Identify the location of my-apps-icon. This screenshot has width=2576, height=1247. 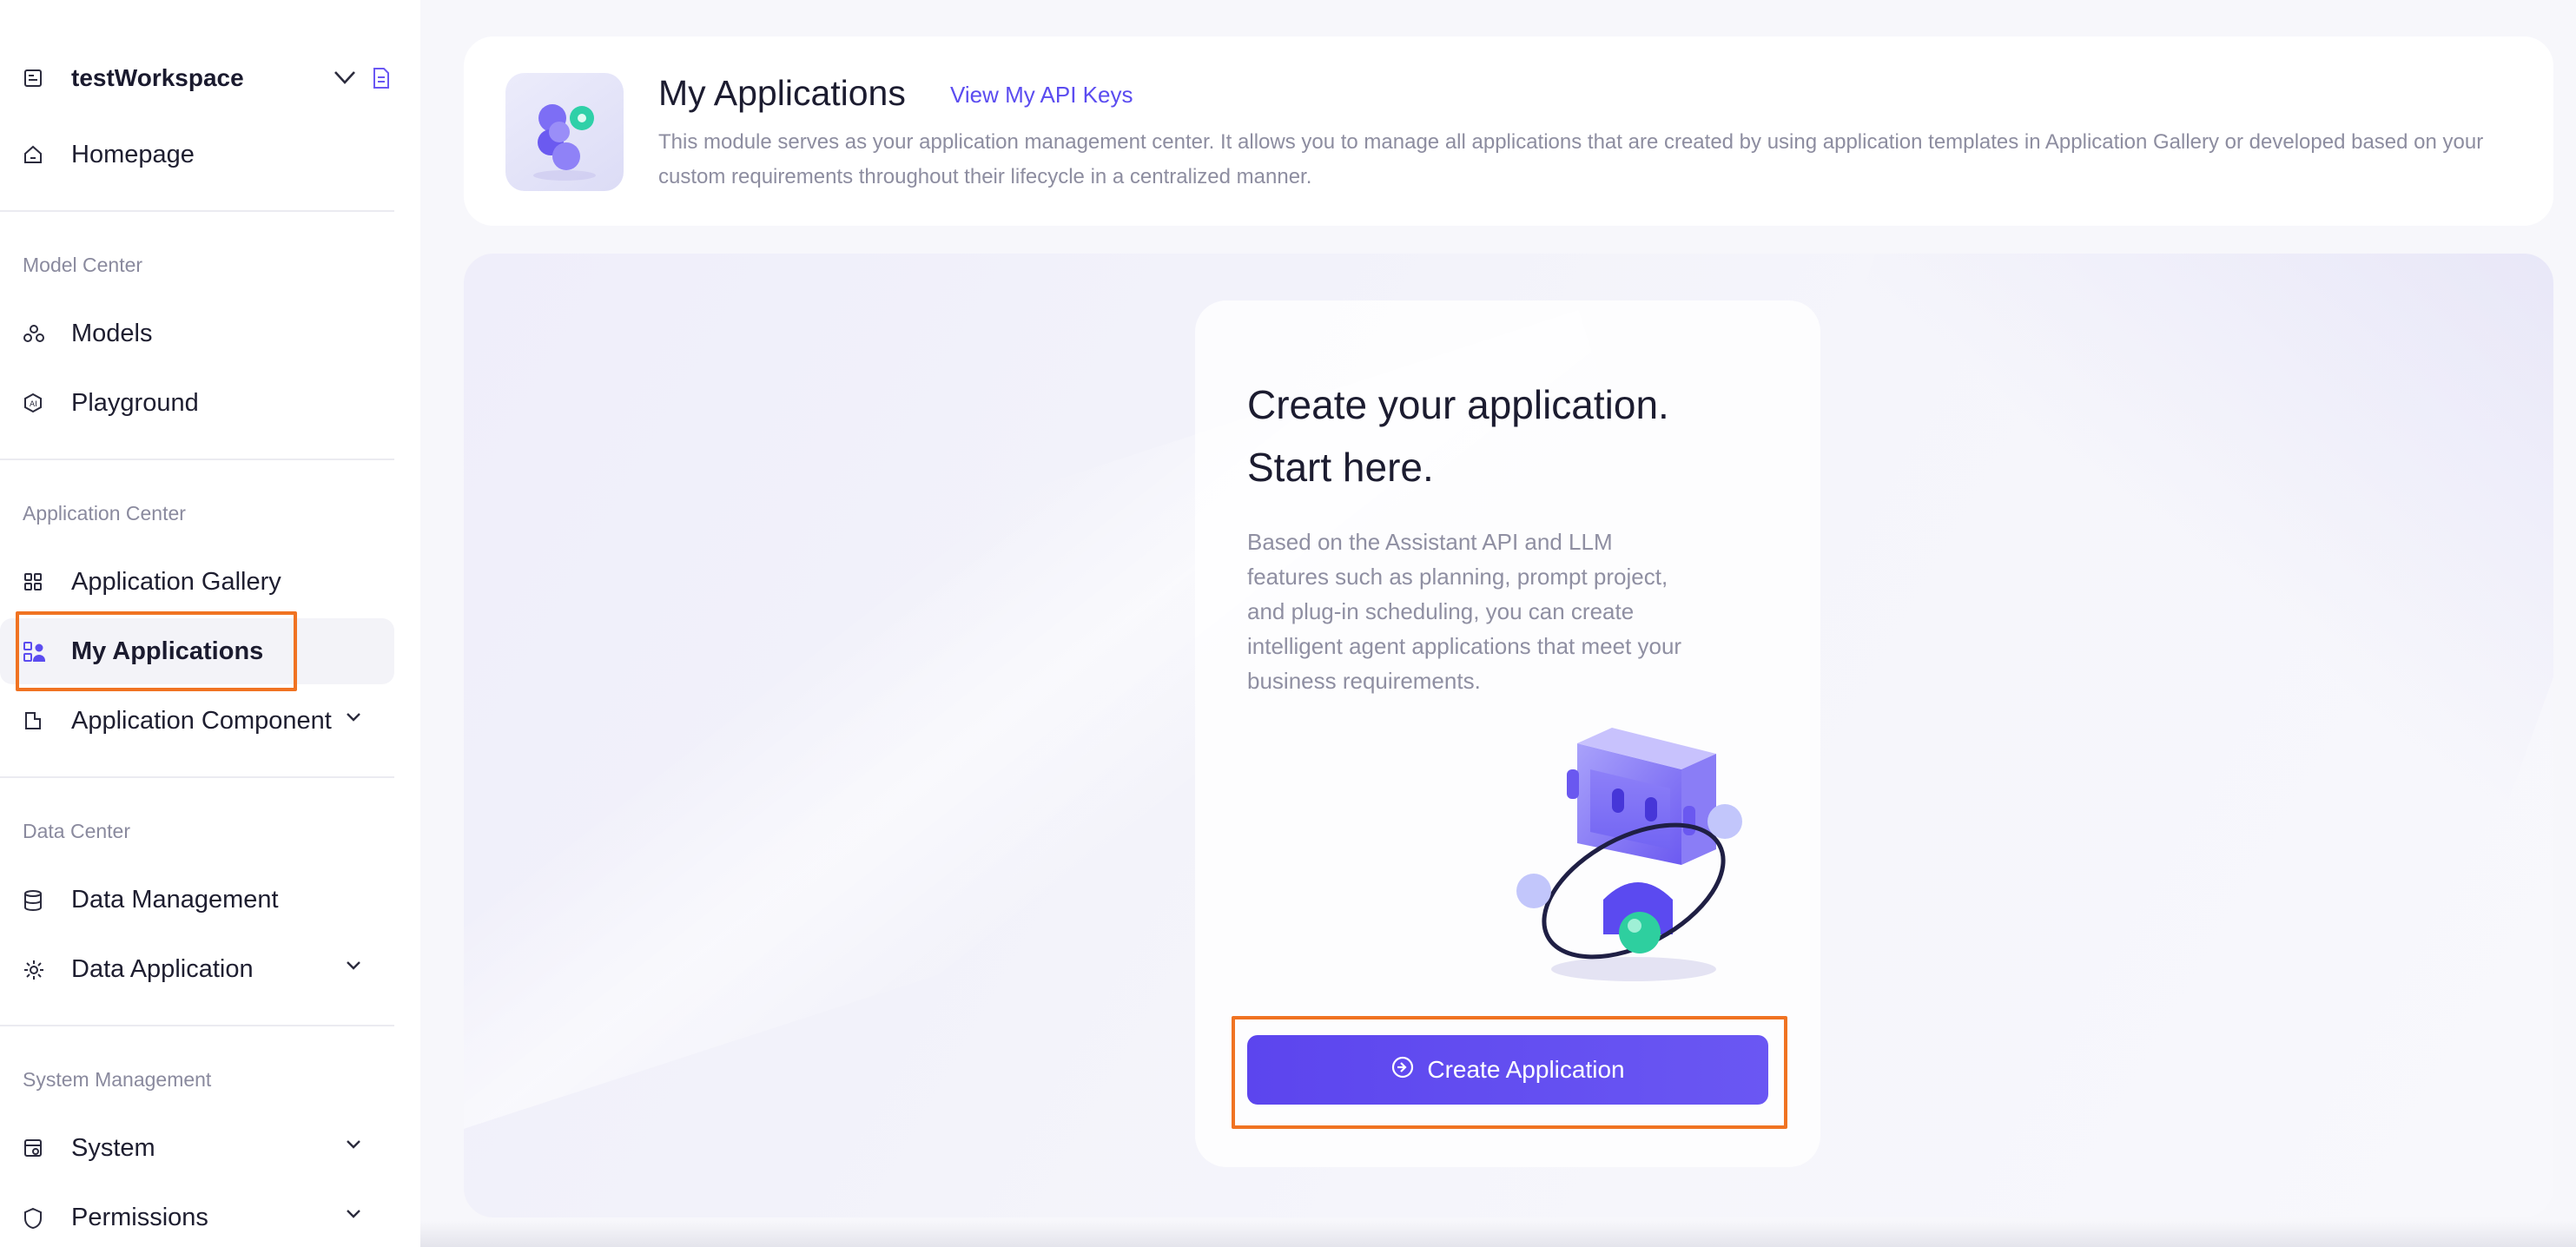
(34, 654).